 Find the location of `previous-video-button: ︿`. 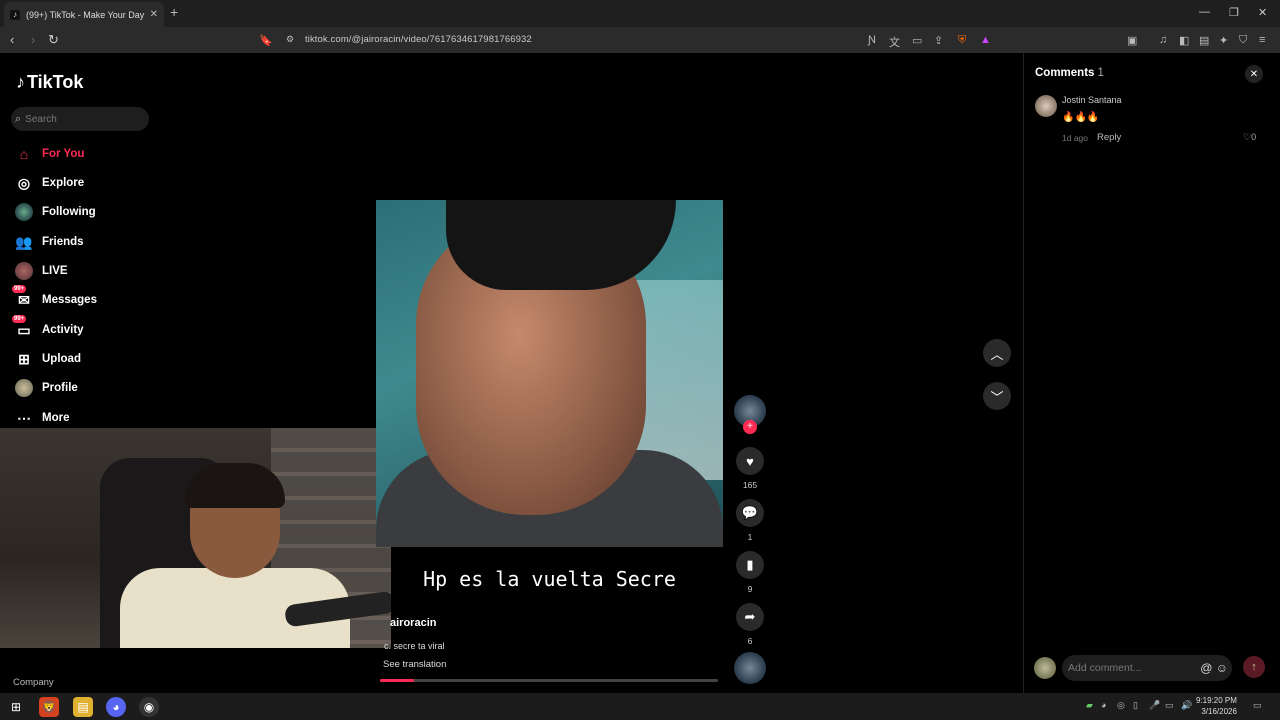

previous-video-button: ︿ is located at coordinates (997, 353).